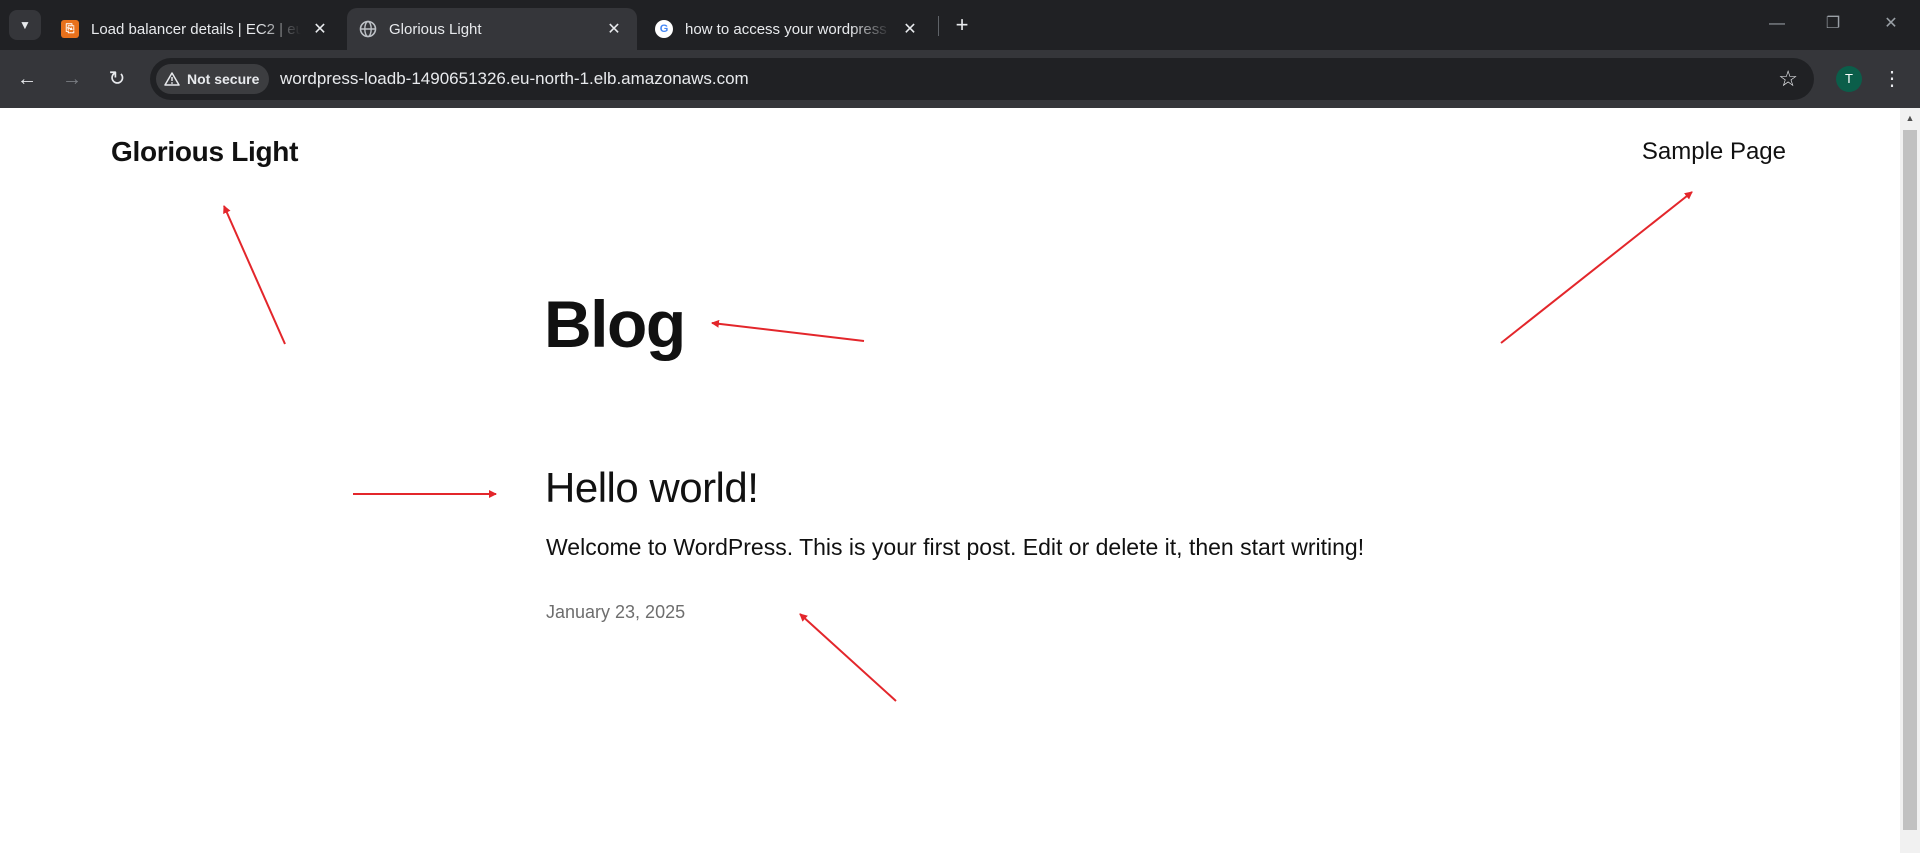 The width and height of the screenshot is (1920, 853). I want to click on back-icon: ←, so click(27, 79).